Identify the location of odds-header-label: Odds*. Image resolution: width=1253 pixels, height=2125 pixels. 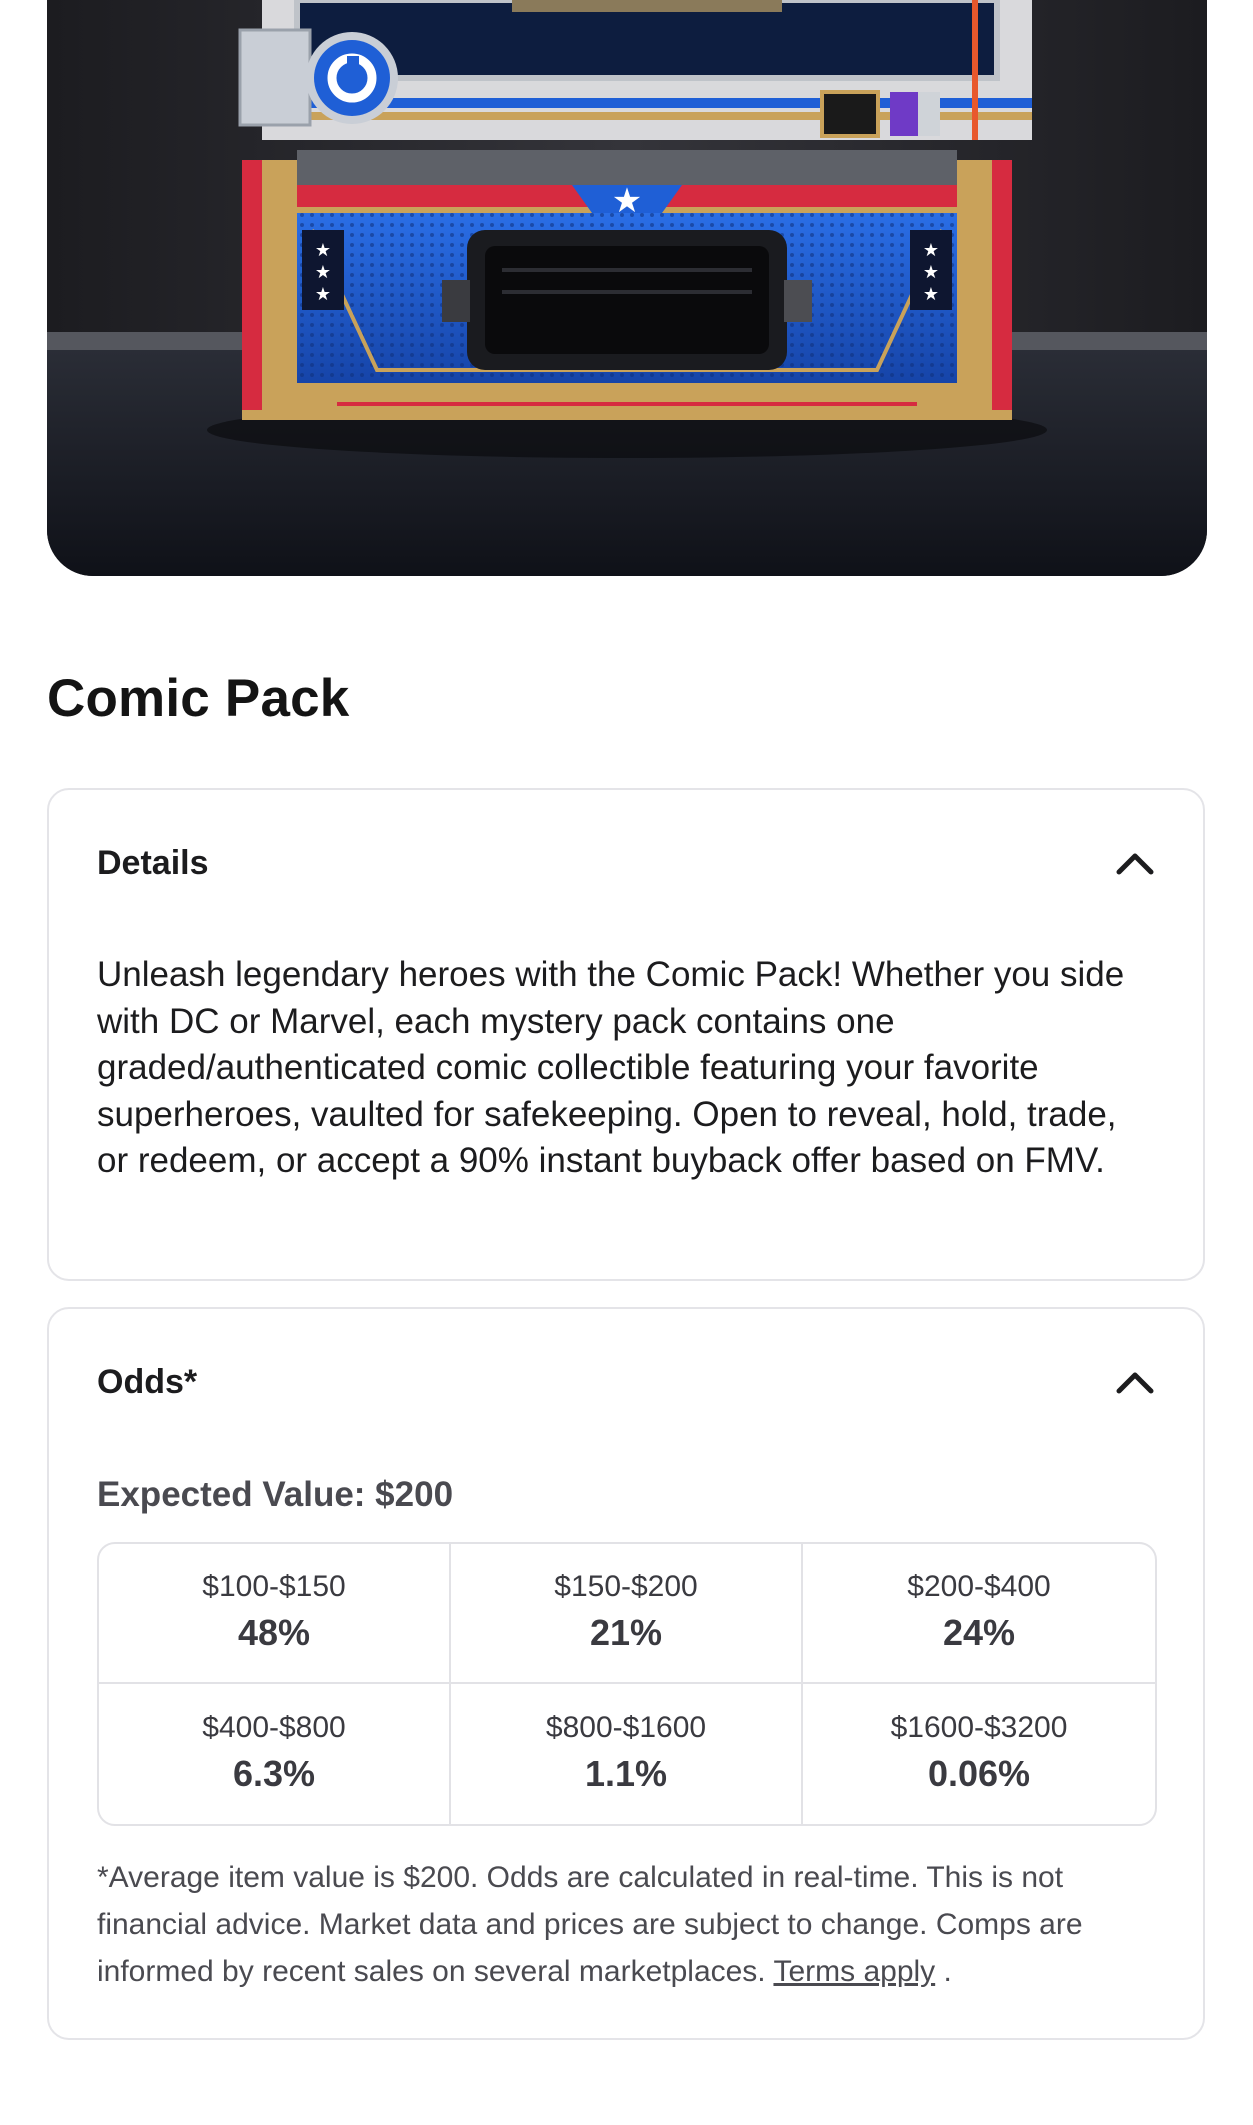
(147, 1381).